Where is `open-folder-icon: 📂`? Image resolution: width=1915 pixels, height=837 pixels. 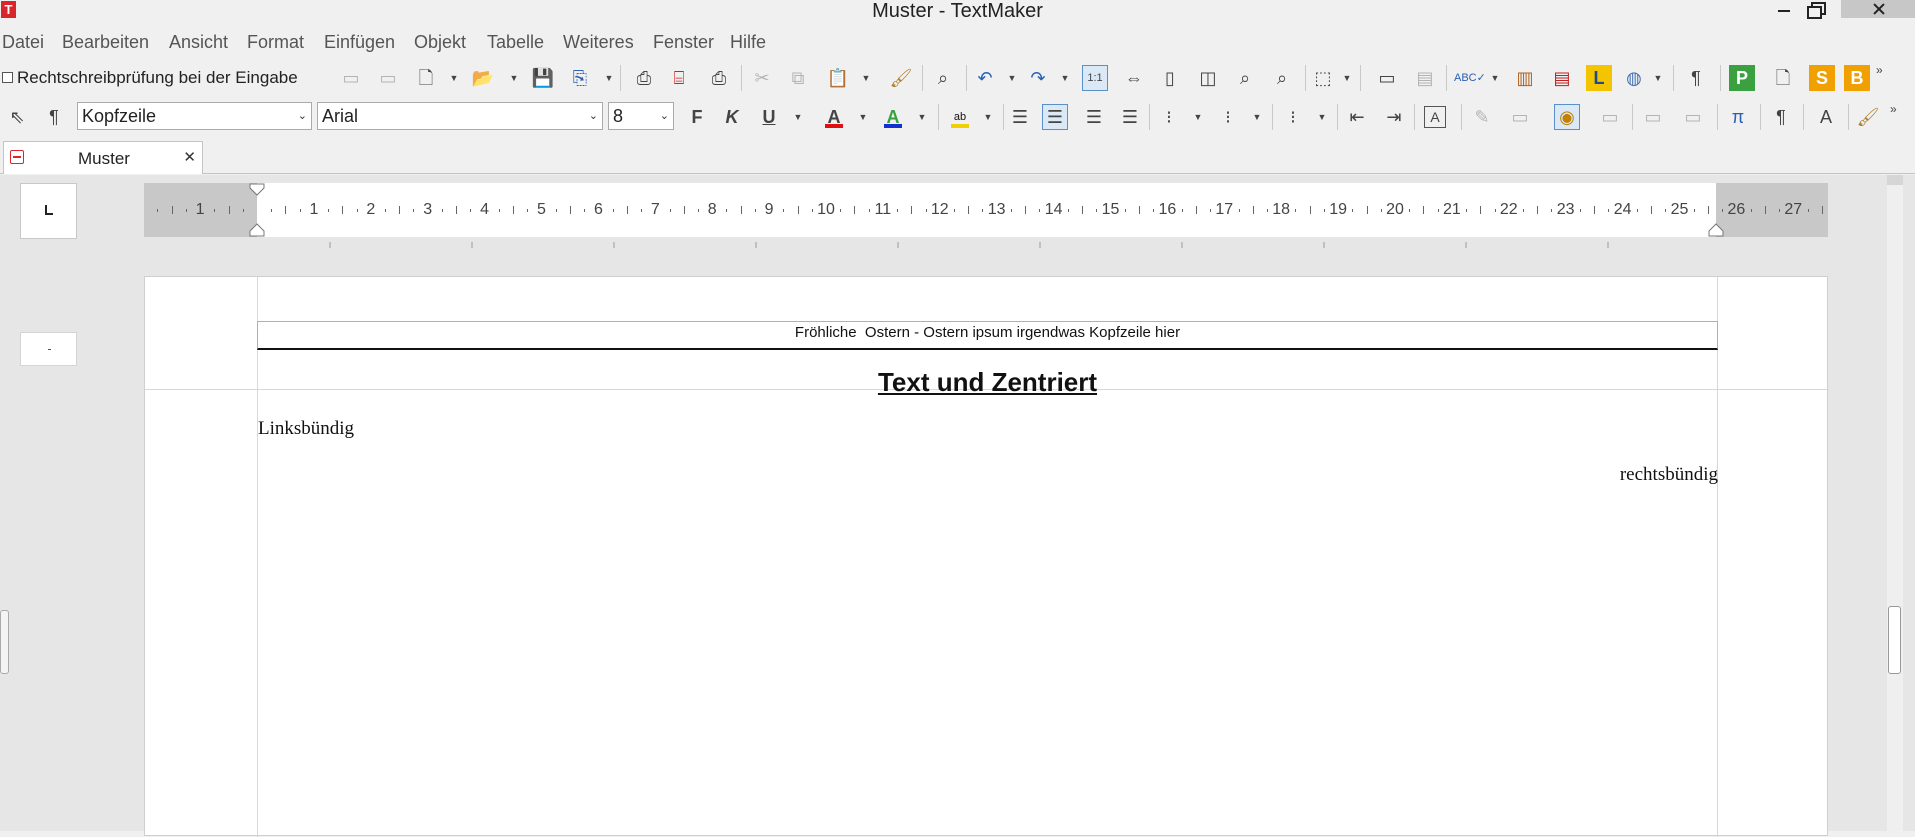
open-folder-icon: 📂 is located at coordinates (483, 78).